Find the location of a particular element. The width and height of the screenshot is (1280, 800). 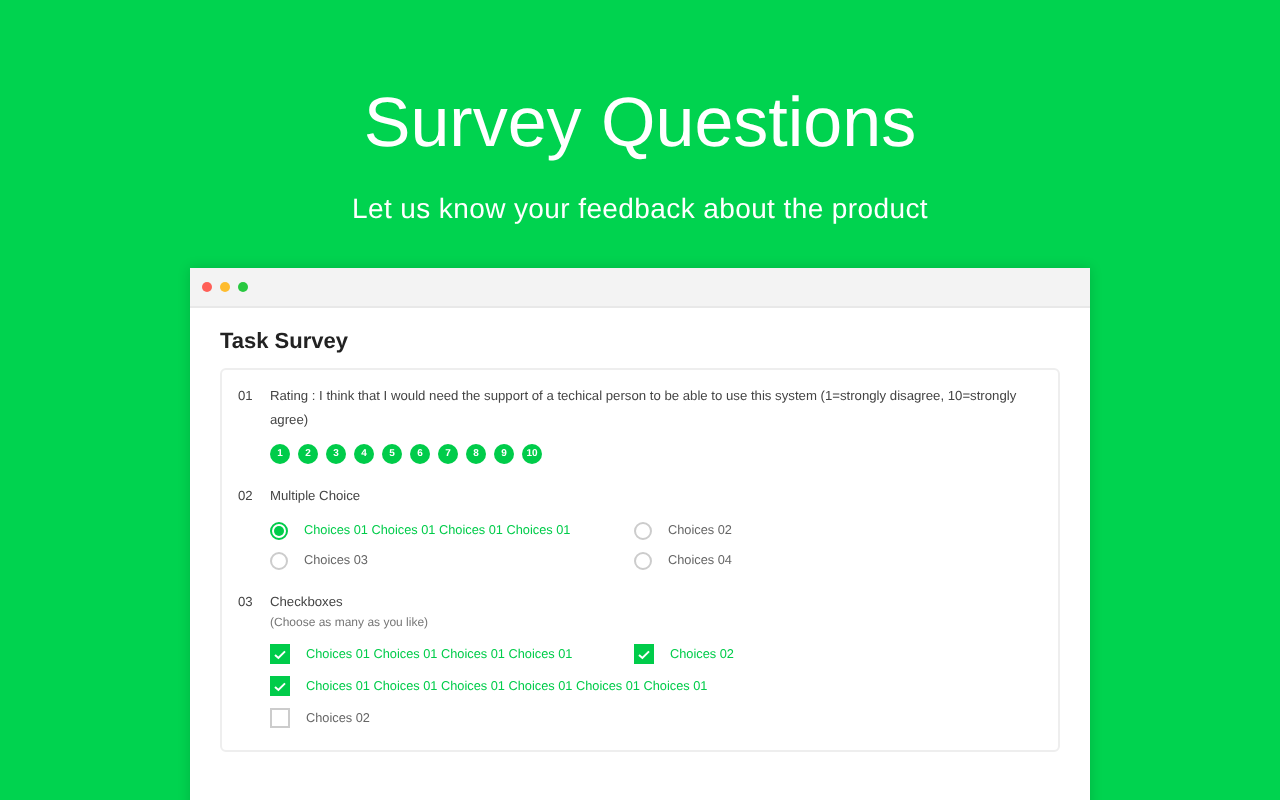

zoom-dot is located at coordinates (243, 287).